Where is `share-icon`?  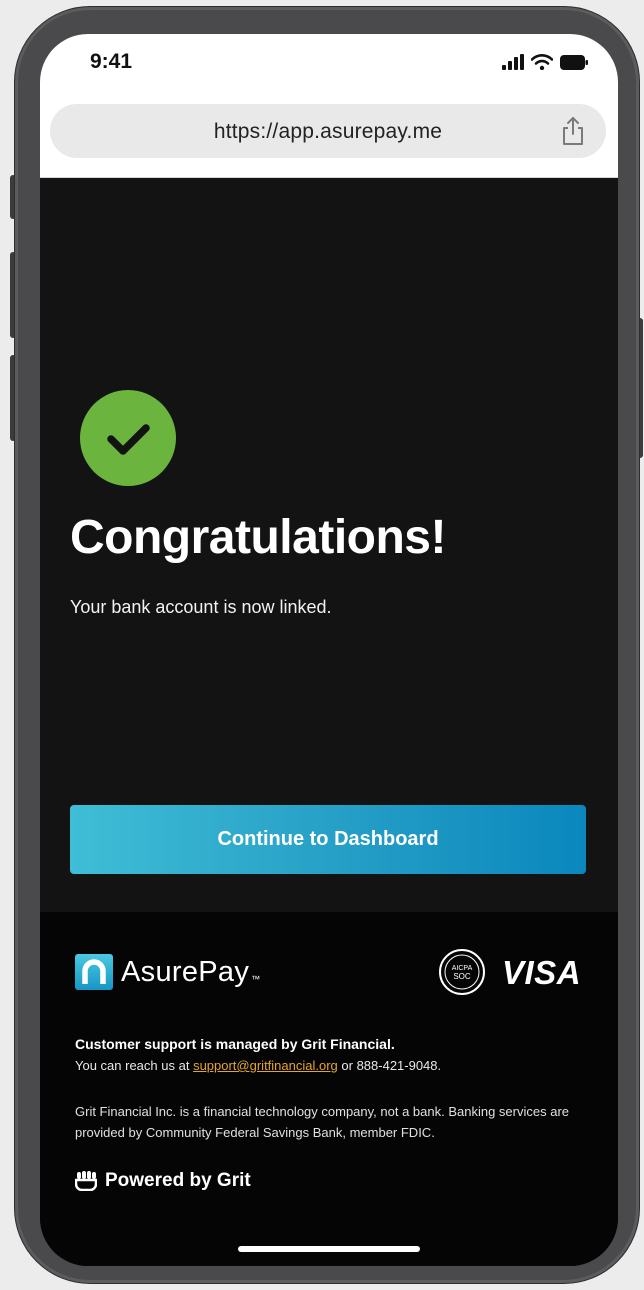
share-icon is located at coordinates (573, 131).